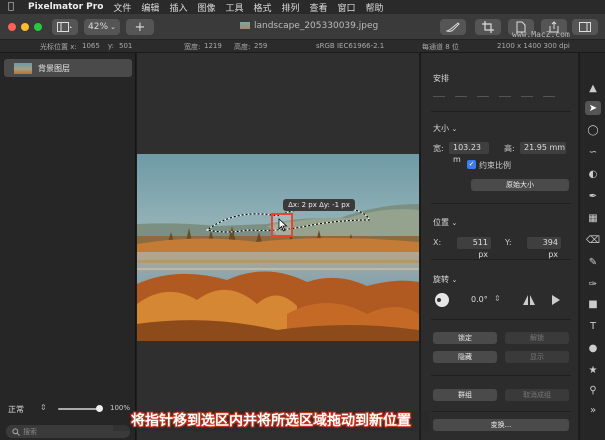  What do you see at coordinates (347, 7) in the screenshot?
I see `menu-window: 窗口` at bounding box center [347, 7].